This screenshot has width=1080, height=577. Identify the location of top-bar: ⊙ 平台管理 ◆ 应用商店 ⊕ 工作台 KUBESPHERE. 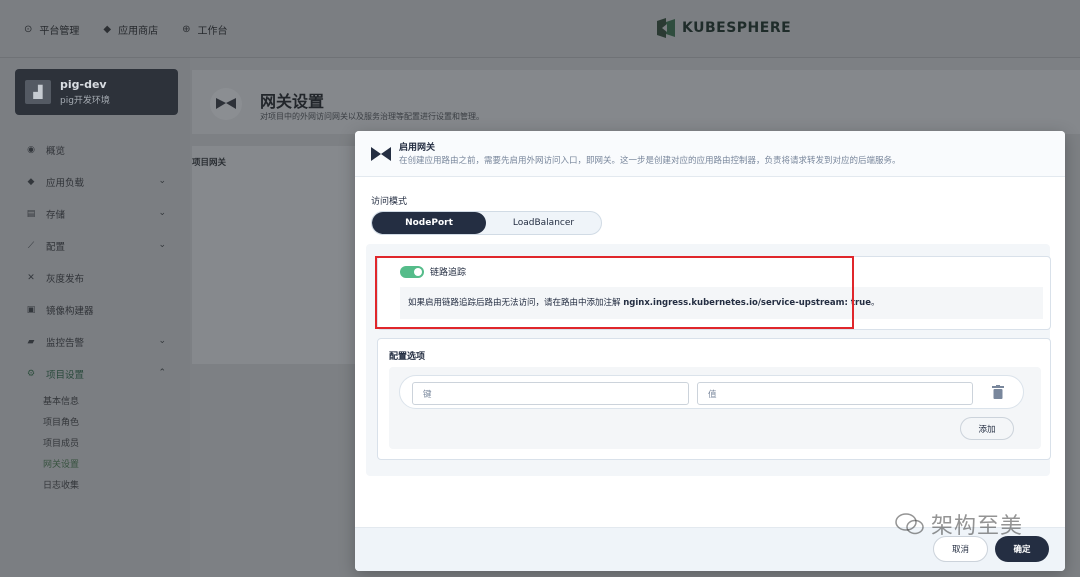
(540, 29).